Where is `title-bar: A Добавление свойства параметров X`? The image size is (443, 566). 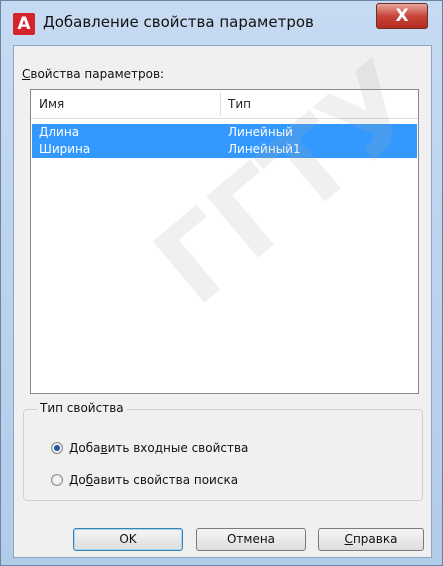
title-bar: A Добавление свойства параметров X is located at coordinates (221, 21).